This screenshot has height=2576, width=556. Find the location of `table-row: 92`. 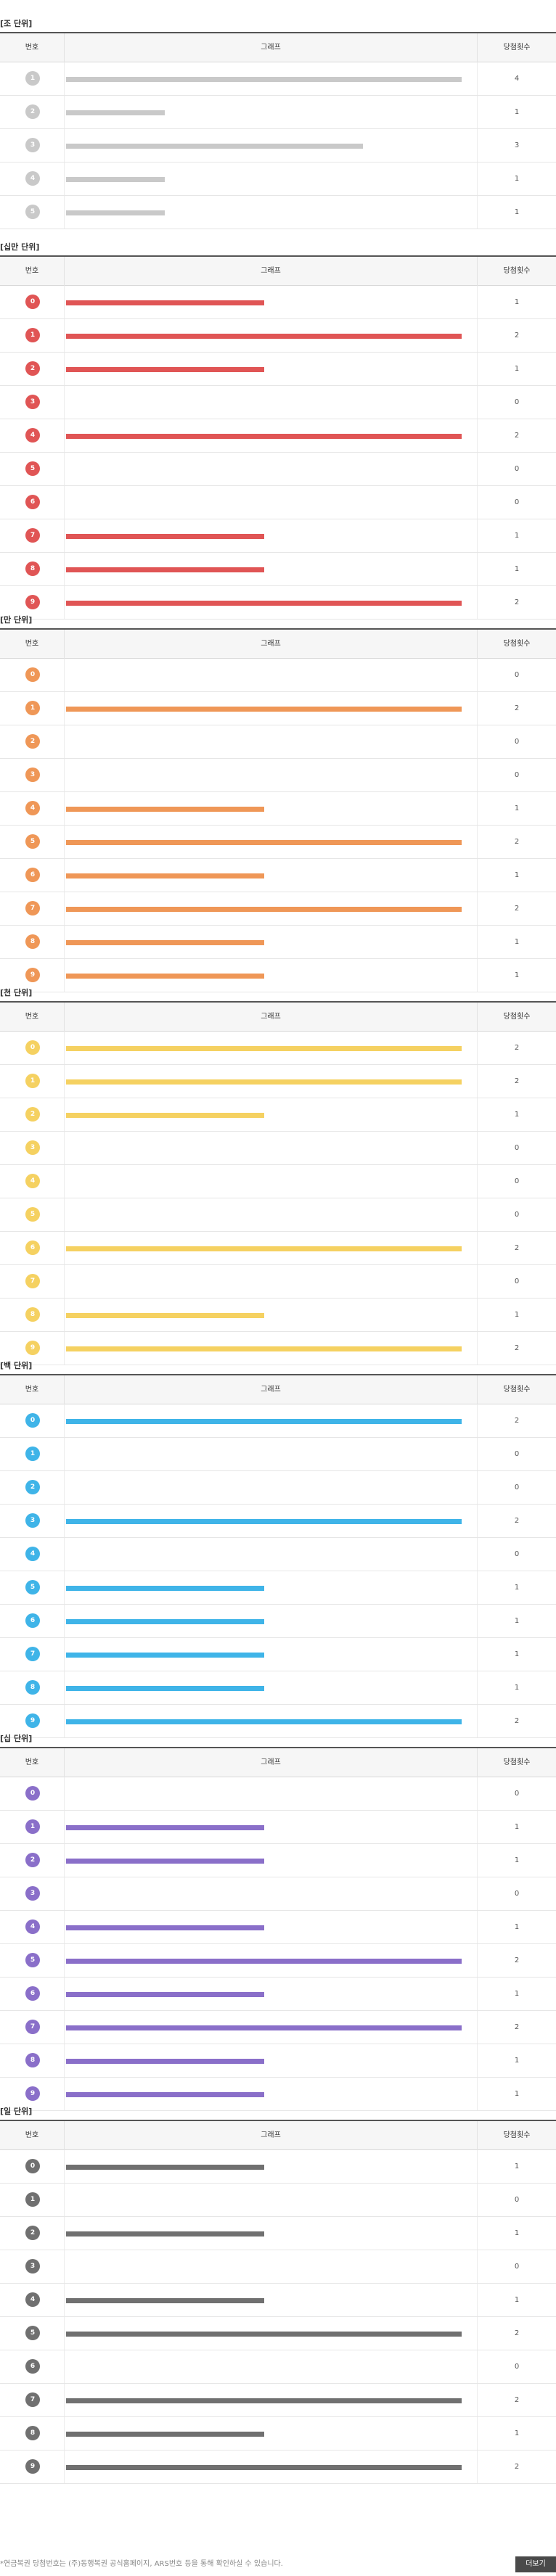

table-row: 92 is located at coordinates (278, 2467).